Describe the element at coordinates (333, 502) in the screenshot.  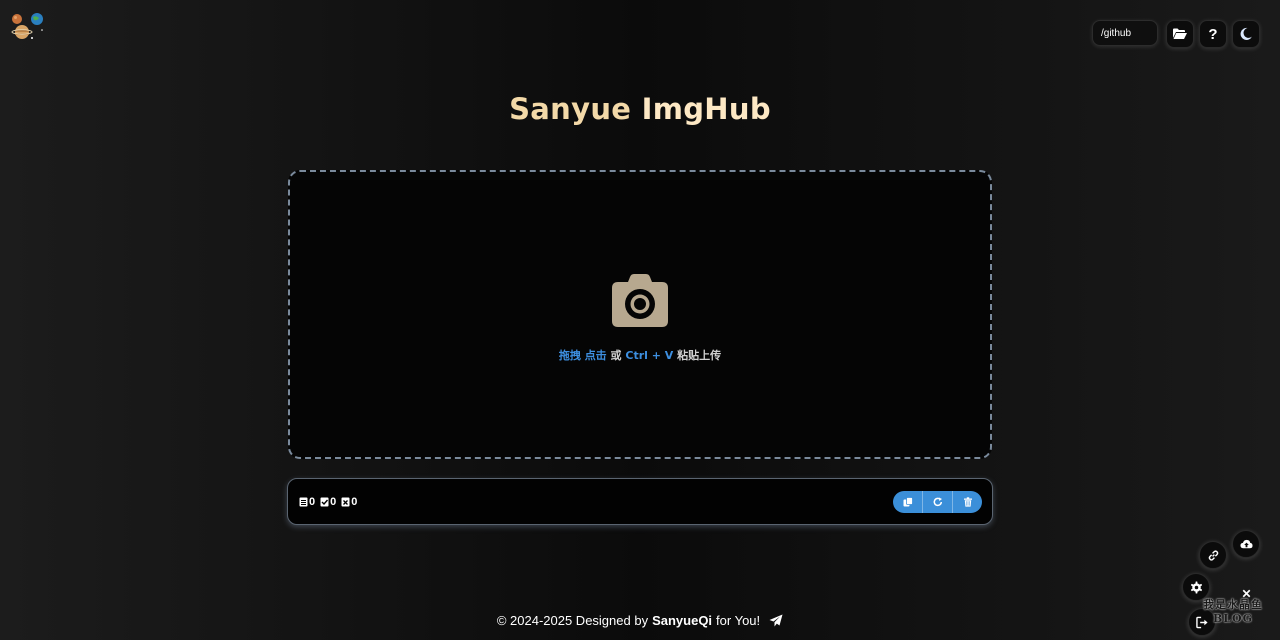
I see `counter-done-value: 0` at that location.